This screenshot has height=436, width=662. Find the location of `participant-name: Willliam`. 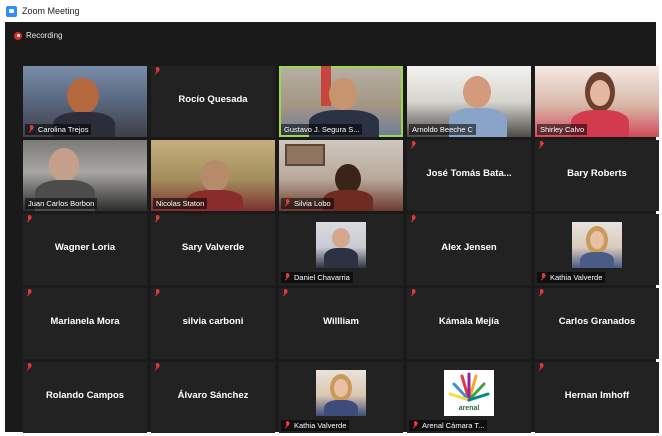

participant-name: Willliam is located at coordinates (341, 321).